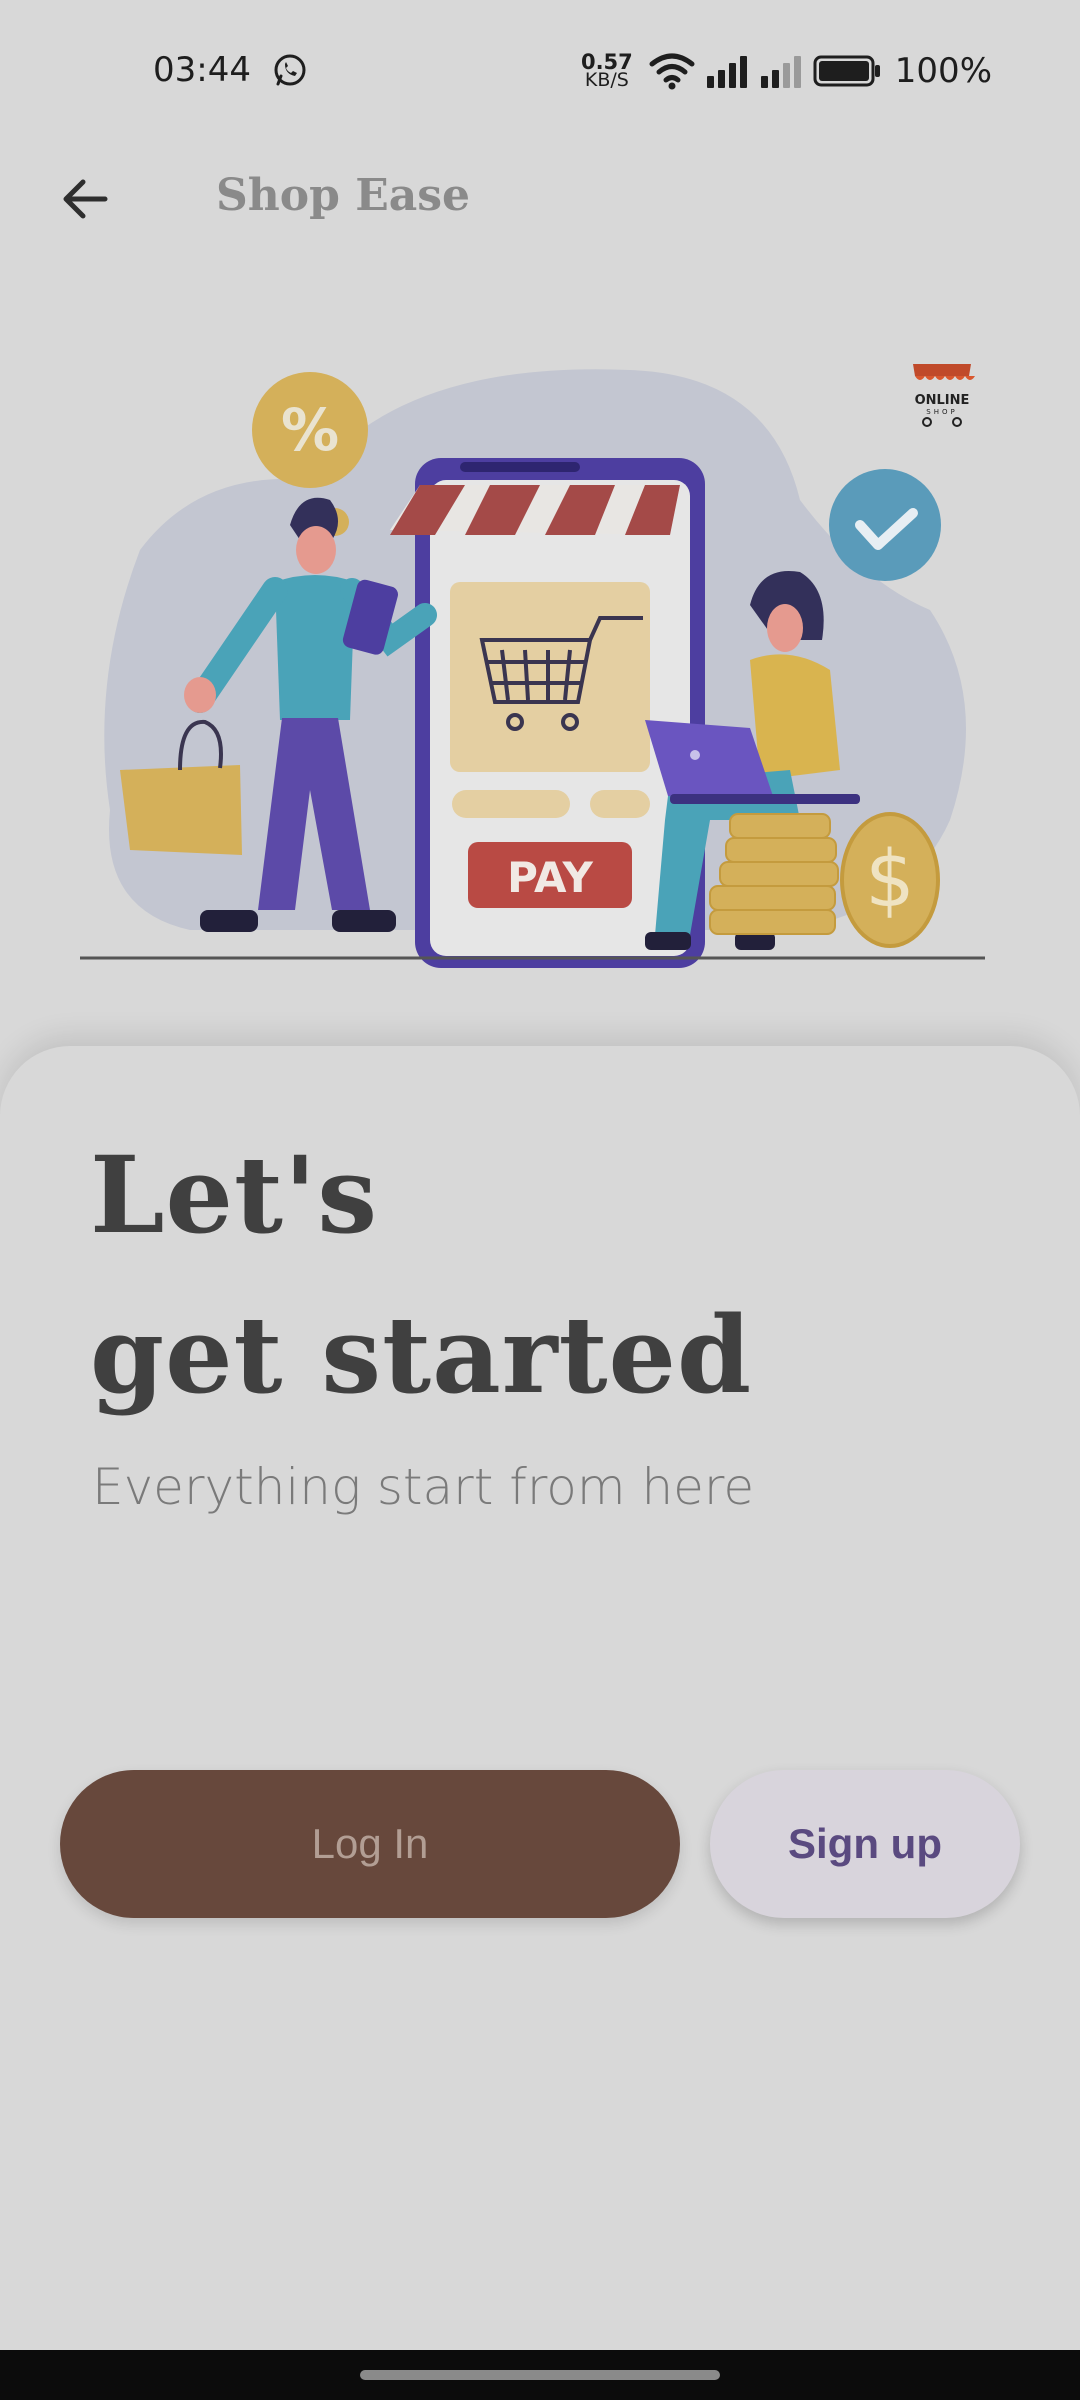 The height and width of the screenshot is (2400, 1080). What do you see at coordinates (846, 71) in the screenshot?
I see `battery-icon` at bounding box center [846, 71].